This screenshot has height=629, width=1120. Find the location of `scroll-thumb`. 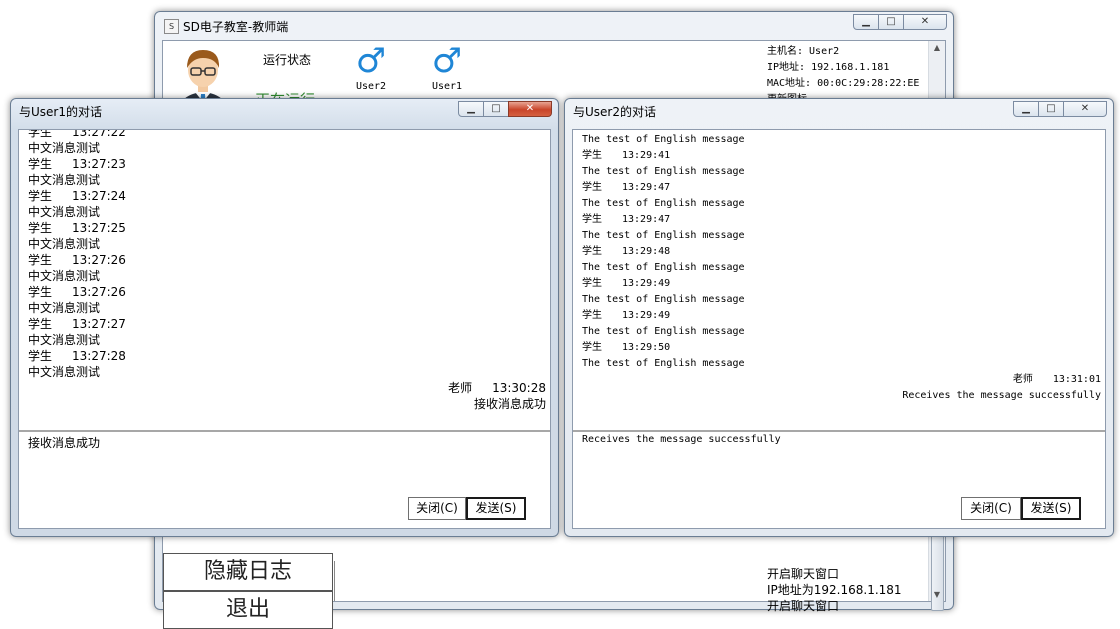

scroll-thumb is located at coordinates (937, 571).